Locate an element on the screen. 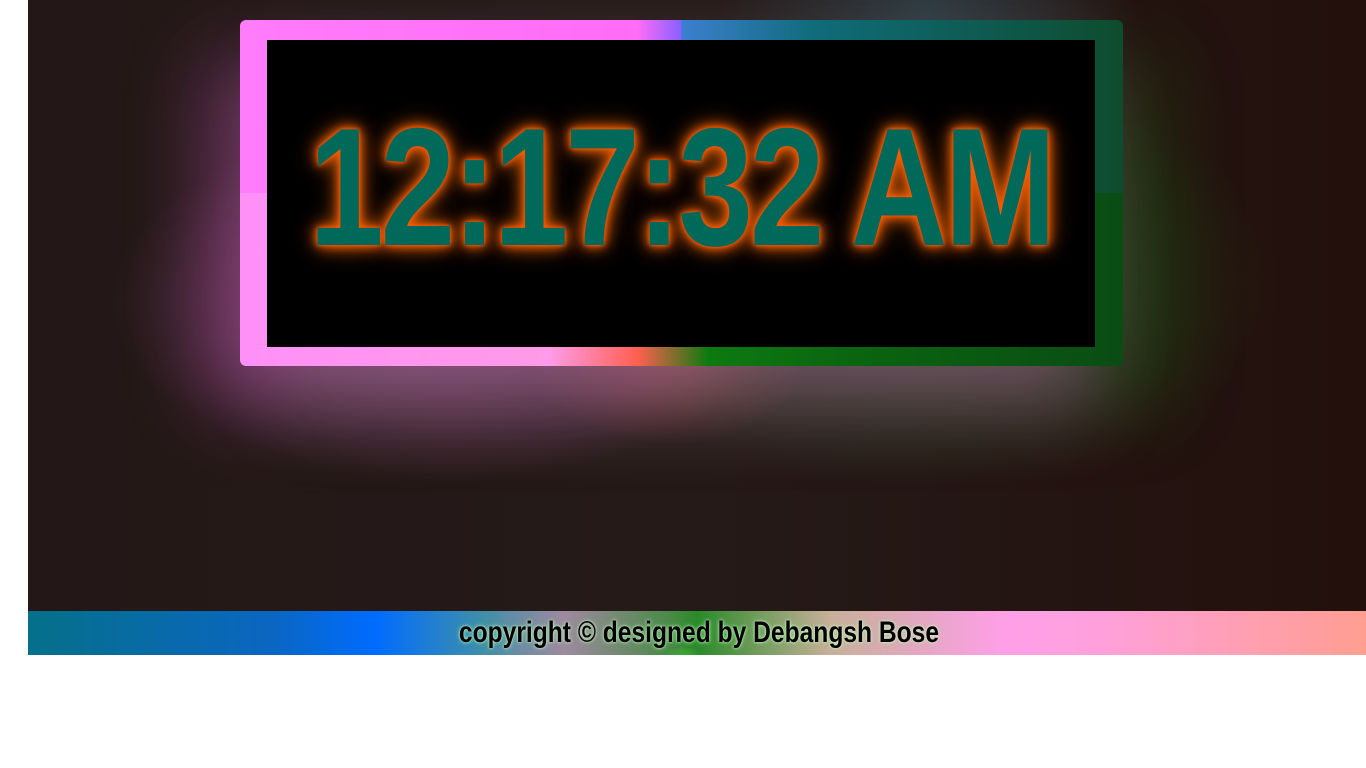 Image resolution: width=1366 pixels, height=768 pixels. footer-bar: copyright © designed by Debangsh Bose is located at coordinates (697, 633).